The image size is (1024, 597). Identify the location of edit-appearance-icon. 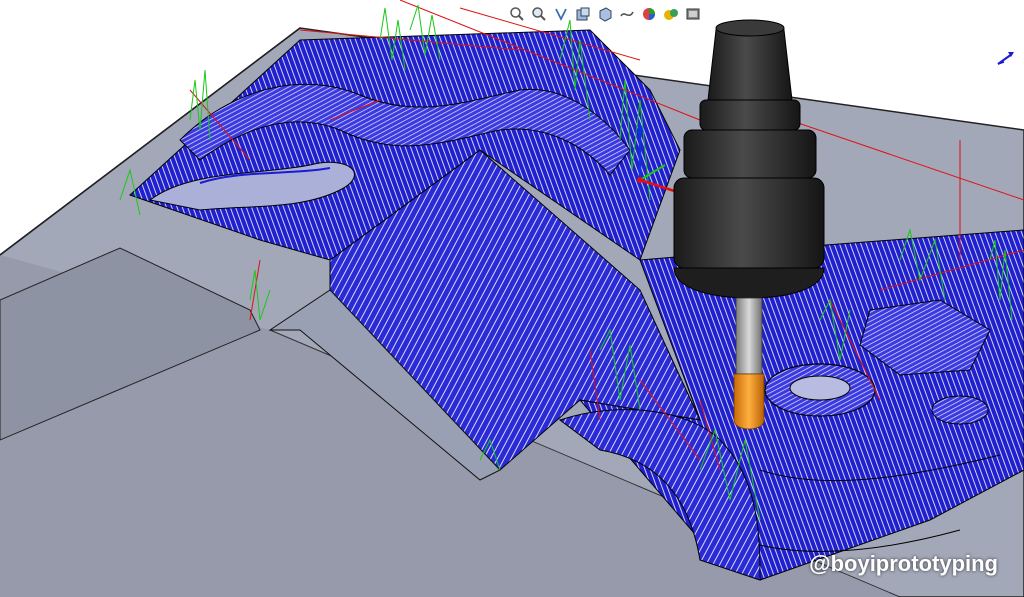
(671, 14).